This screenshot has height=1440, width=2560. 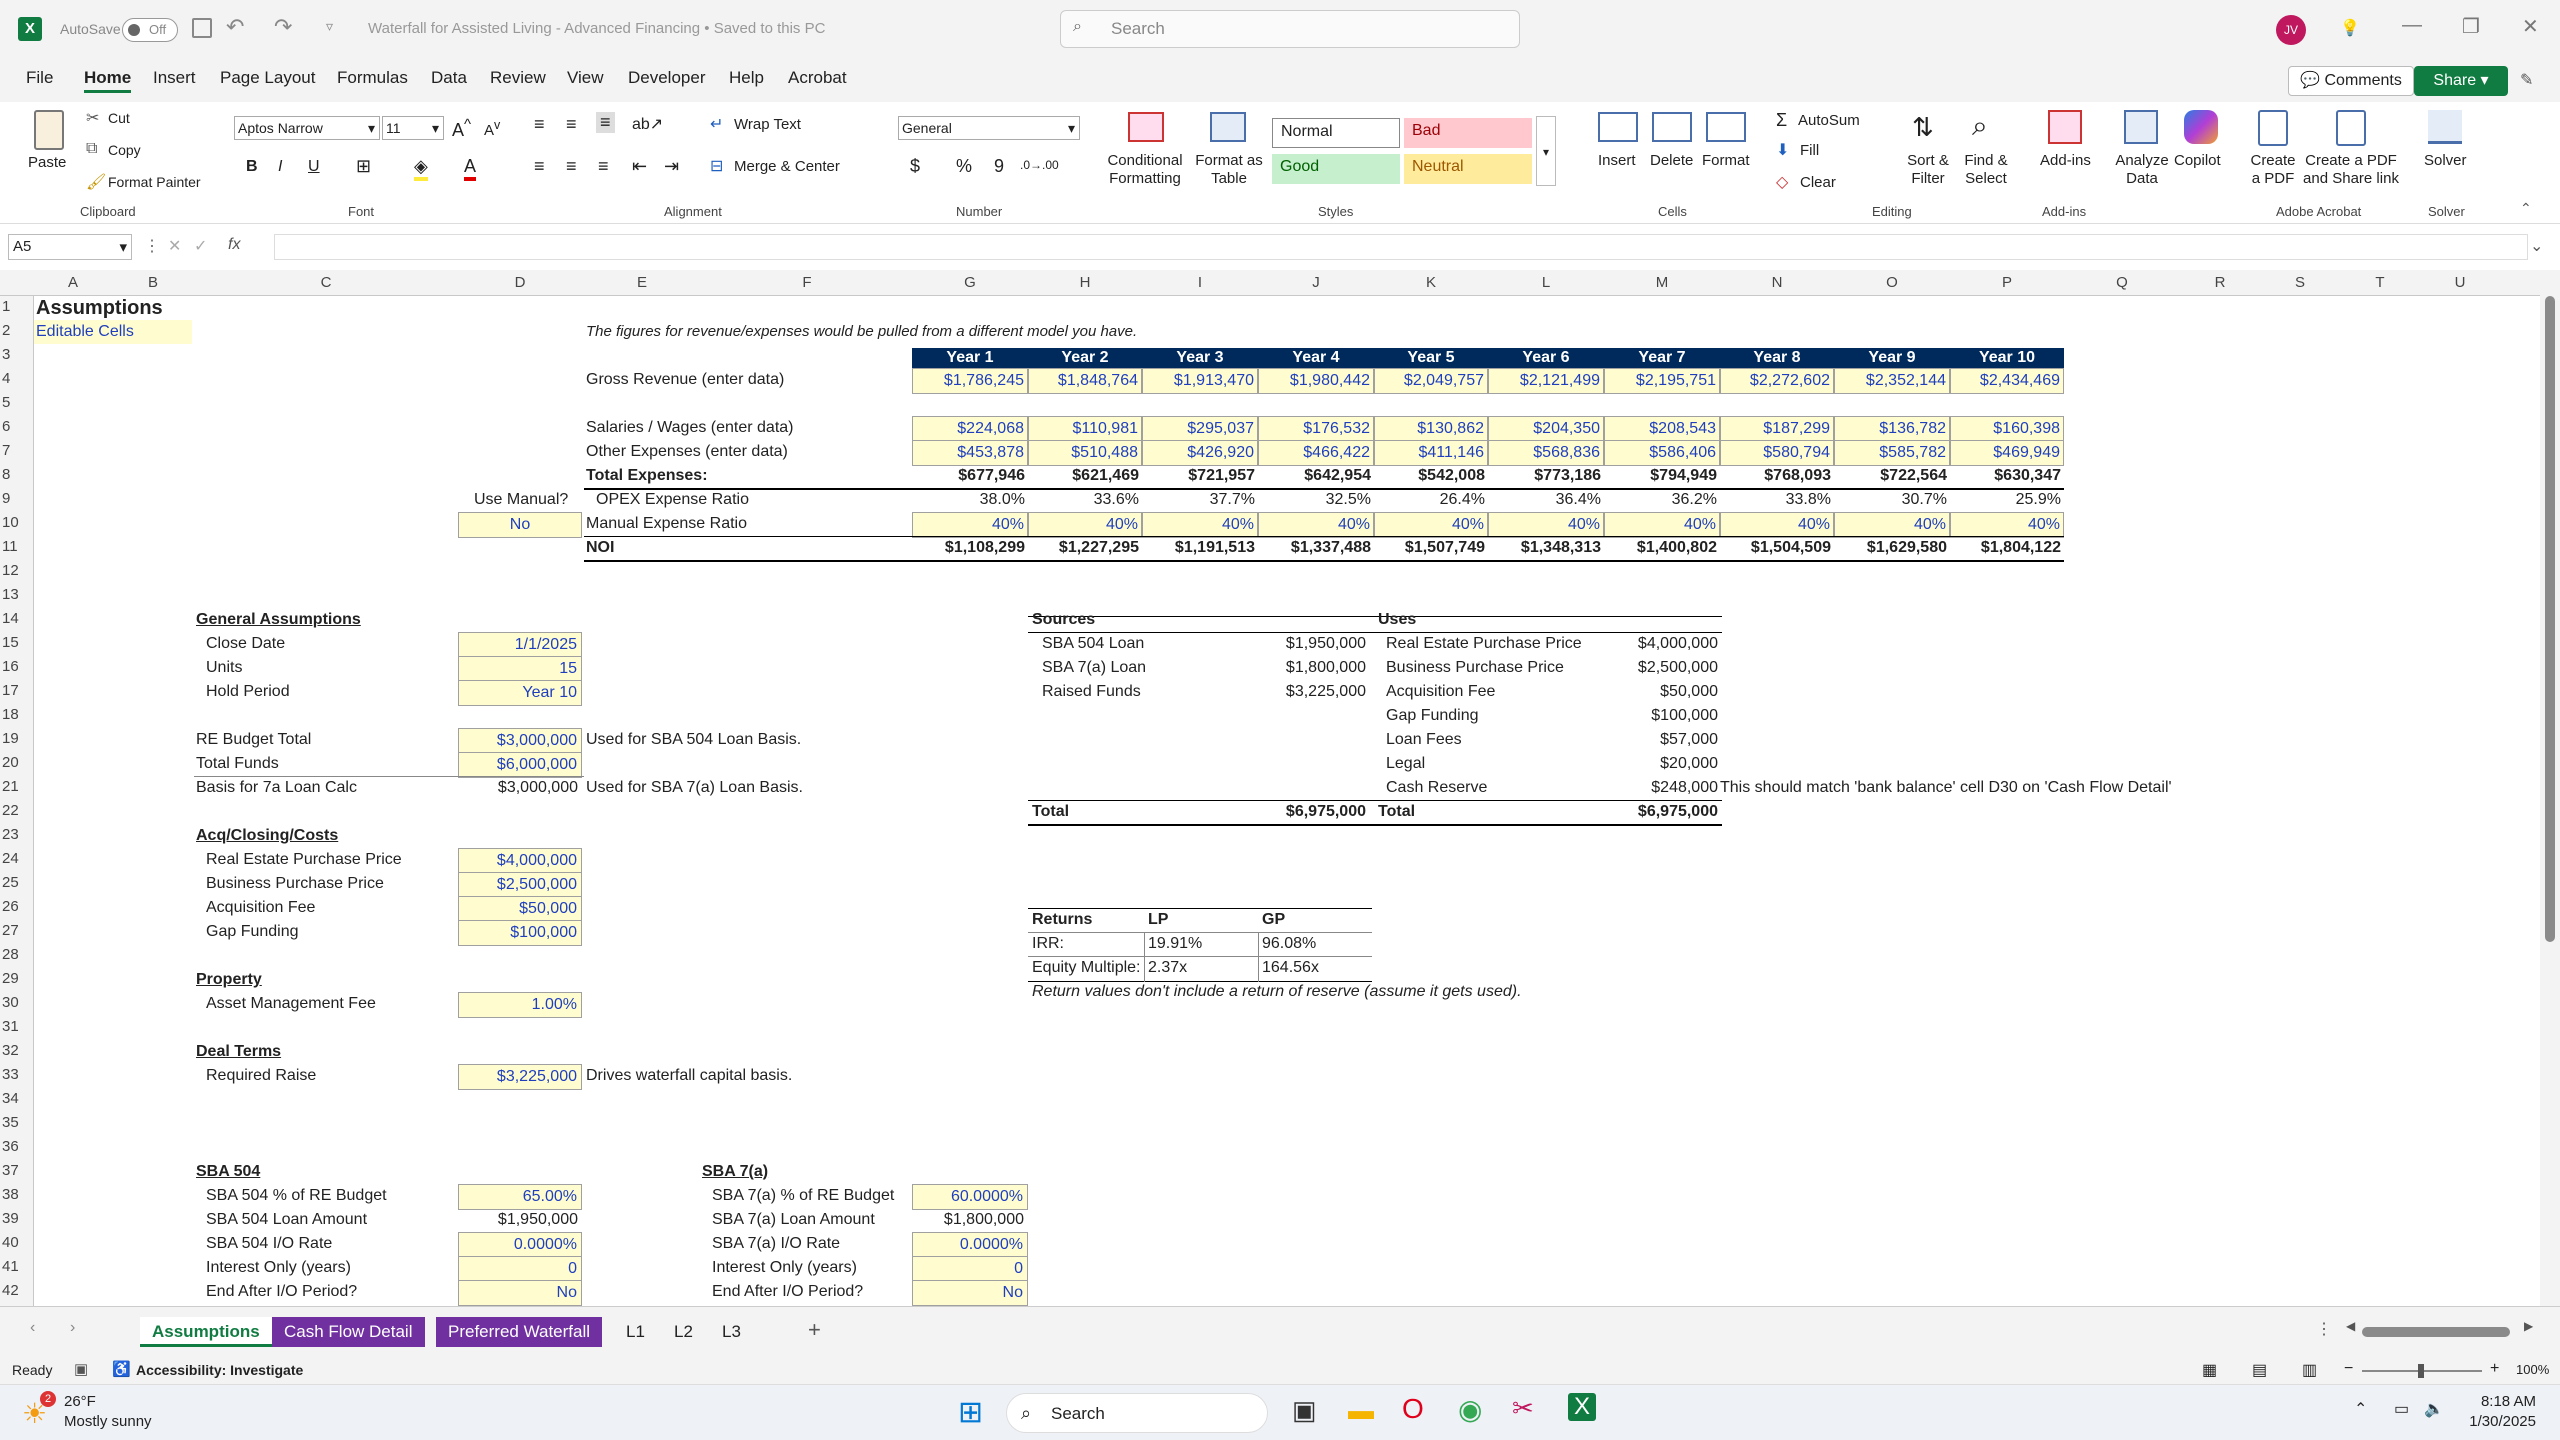 I want to click on page-break-view-icon: ▥, so click(x=2309, y=1370).